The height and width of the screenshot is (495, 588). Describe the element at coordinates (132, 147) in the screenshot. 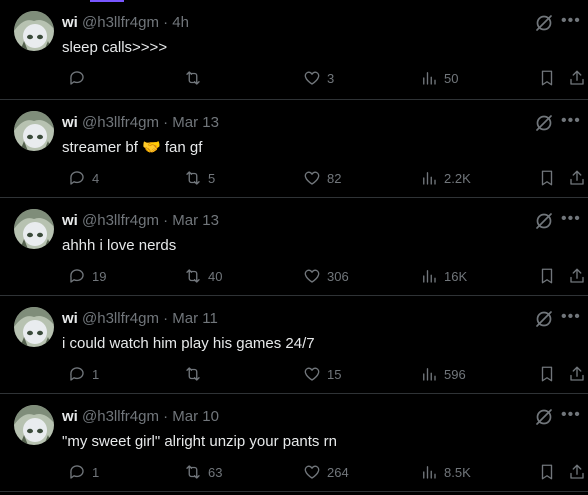

I see `tweet-text: streamer bf 🤝 fan gf` at that location.